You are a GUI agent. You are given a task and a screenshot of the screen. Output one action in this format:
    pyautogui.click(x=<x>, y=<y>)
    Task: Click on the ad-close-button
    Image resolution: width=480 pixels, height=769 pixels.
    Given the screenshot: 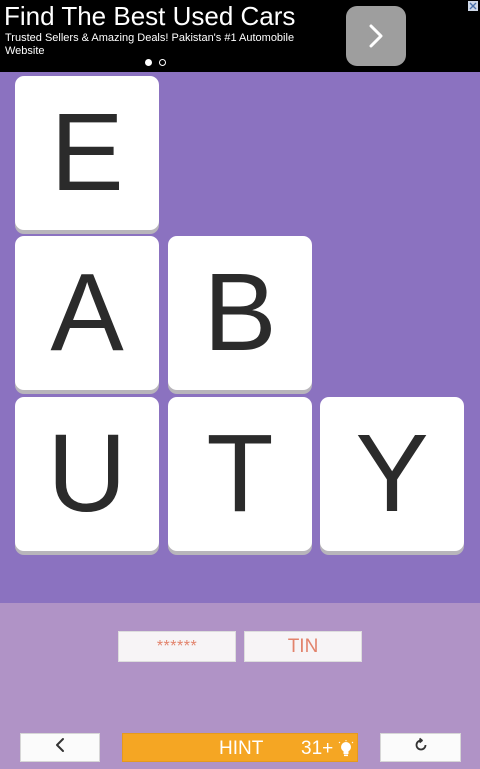 What is the action you would take?
    pyautogui.click(x=473, y=6)
    